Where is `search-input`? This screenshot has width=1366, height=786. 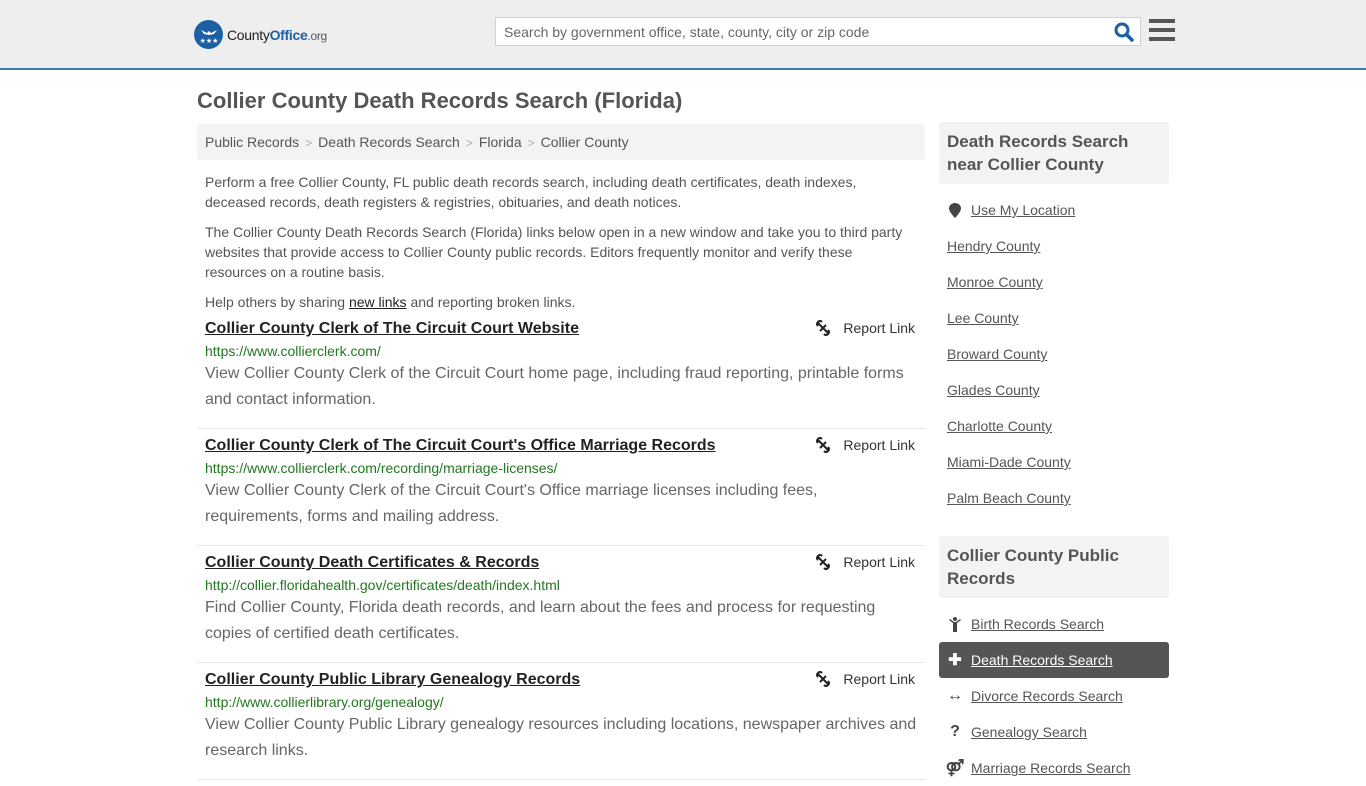
search-input is located at coordinates (796, 31).